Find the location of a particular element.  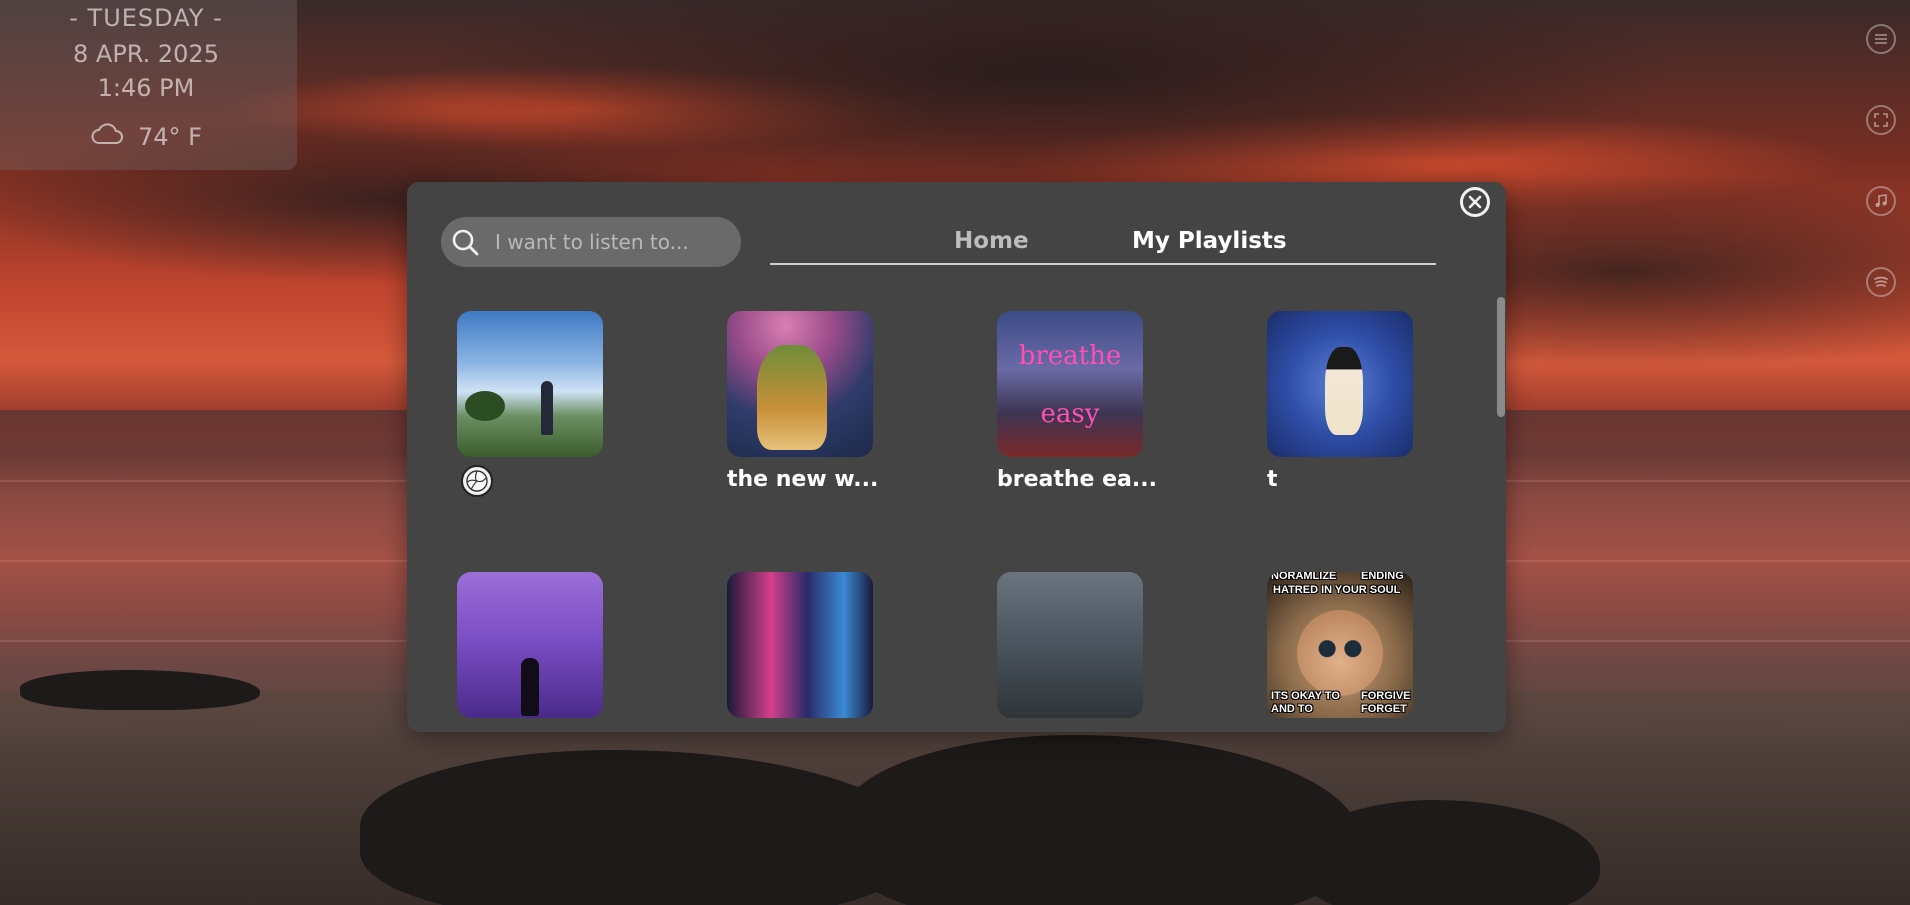

search-icon is located at coordinates (465, 242).